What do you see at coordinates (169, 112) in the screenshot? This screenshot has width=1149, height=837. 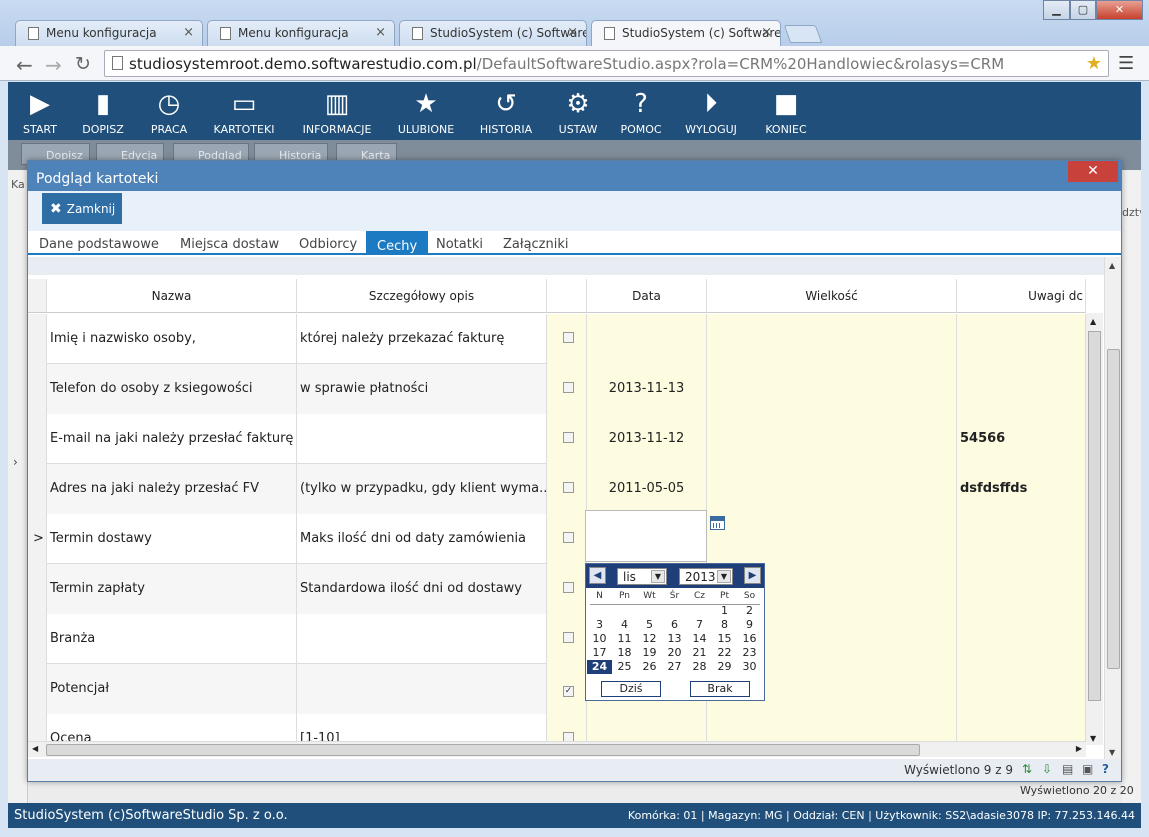 I see `toolbar-praca: ◷ PRACA` at bounding box center [169, 112].